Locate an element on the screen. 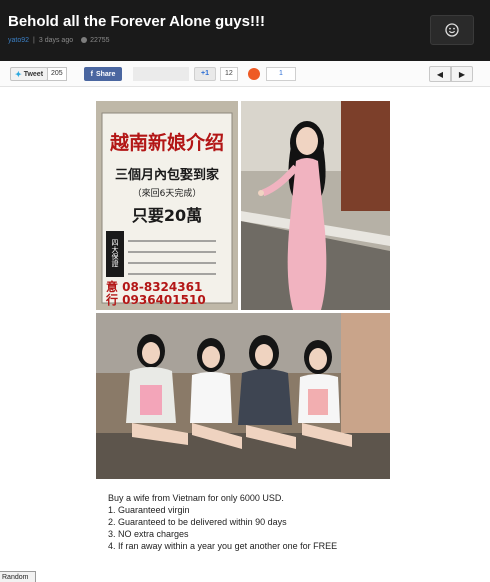 This screenshot has height=582, width=490. twitter-bird-icon: ✦ is located at coordinates (18, 74).